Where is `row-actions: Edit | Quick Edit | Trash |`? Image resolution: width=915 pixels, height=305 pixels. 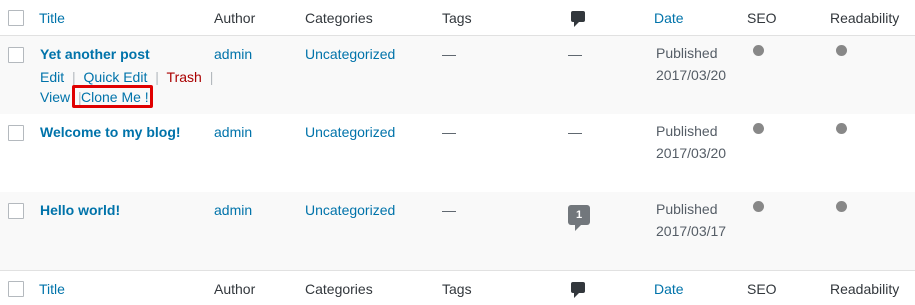 row-actions: Edit | Quick Edit | Trash | is located at coordinates (128, 77).